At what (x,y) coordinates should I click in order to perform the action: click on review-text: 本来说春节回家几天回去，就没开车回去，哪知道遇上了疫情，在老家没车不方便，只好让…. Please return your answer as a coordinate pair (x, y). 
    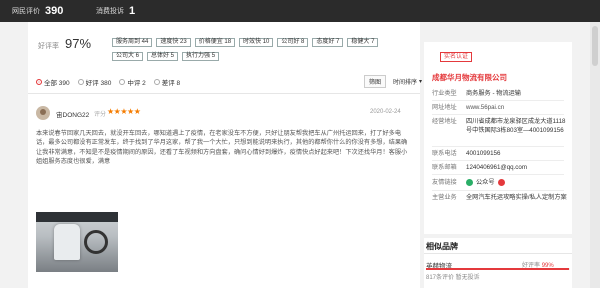
    Looking at the image, I should click on (222, 148).